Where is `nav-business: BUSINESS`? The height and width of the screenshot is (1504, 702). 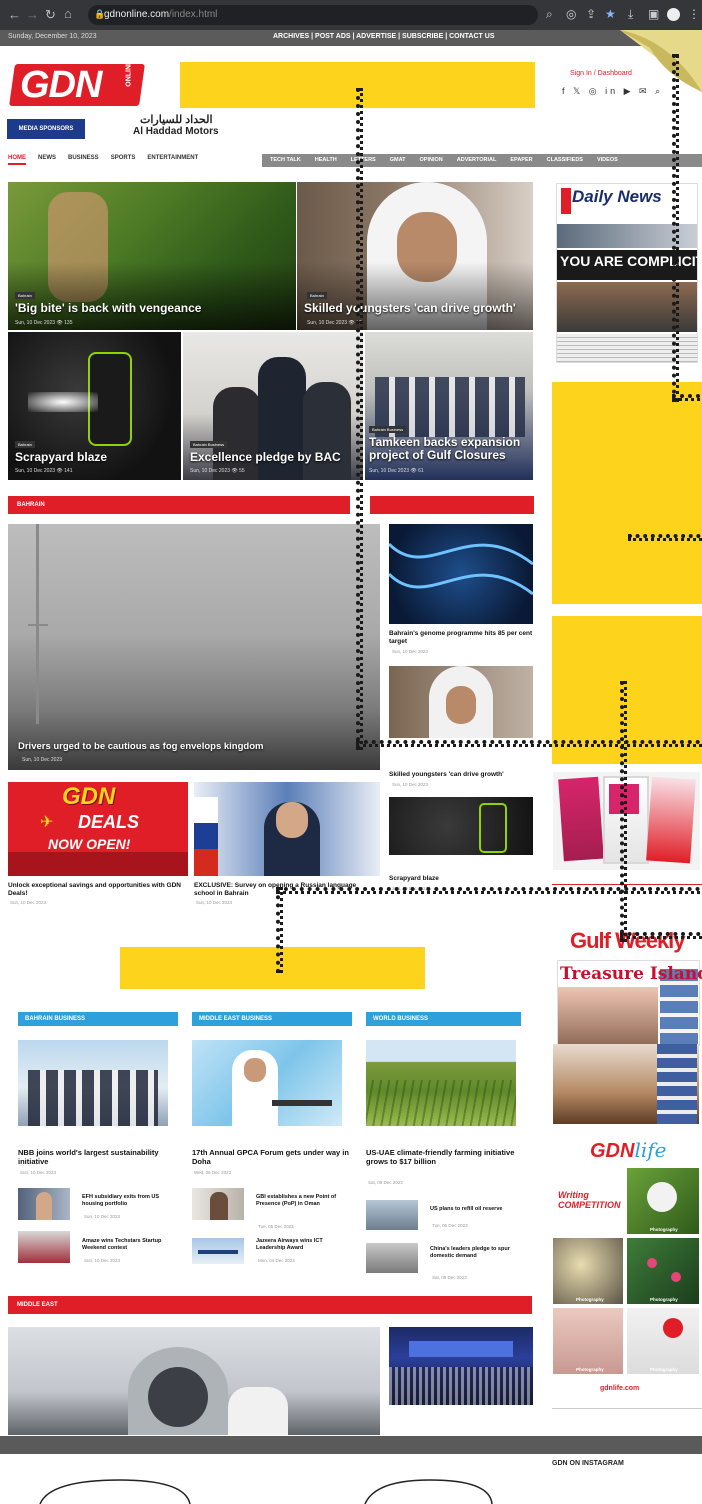 nav-business: BUSINESS is located at coordinates (83, 158).